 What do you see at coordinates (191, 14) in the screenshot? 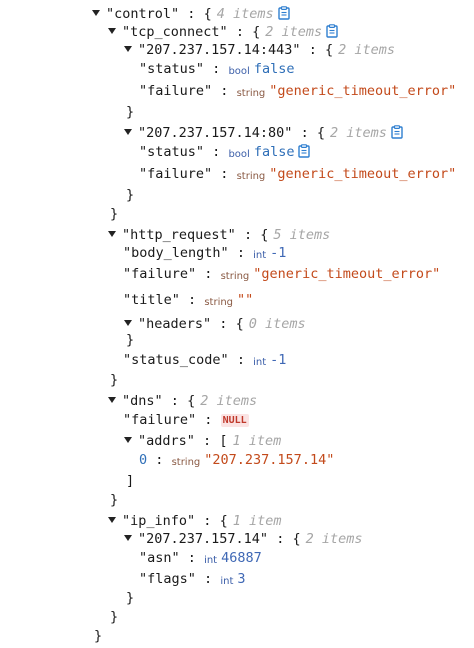
I see `tree-node-control: "control" : {4 items` at bounding box center [191, 14].